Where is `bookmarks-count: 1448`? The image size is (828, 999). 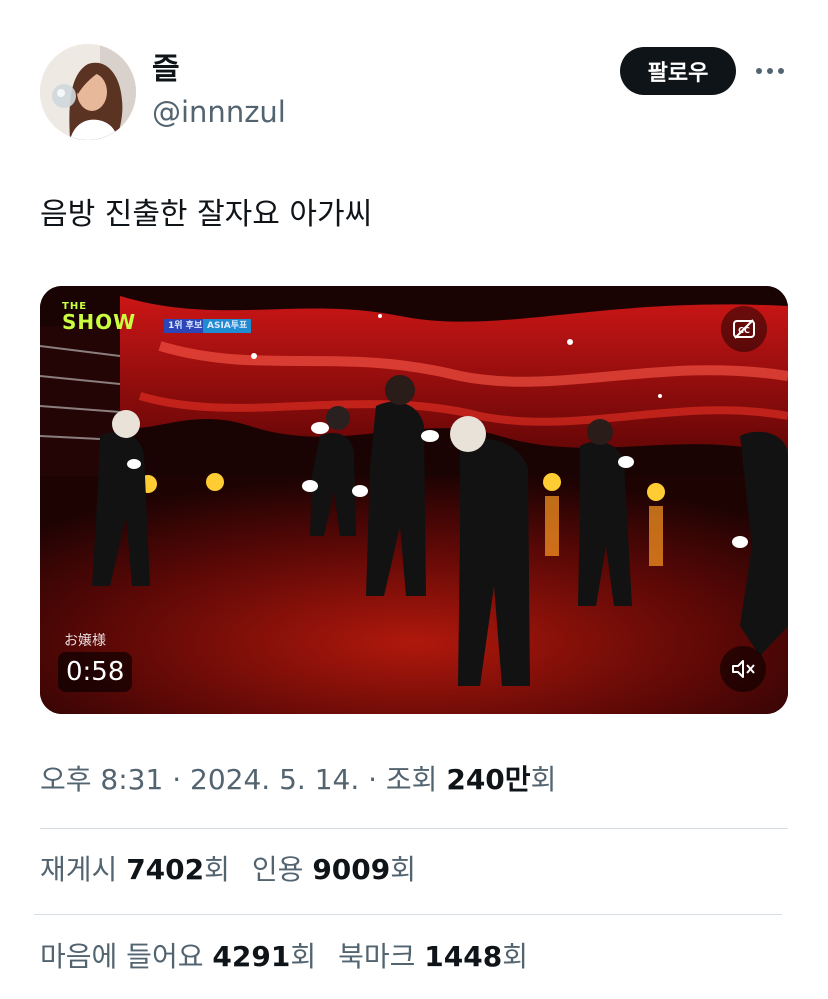 bookmarks-count: 1448 is located at coordinates (463, 956).